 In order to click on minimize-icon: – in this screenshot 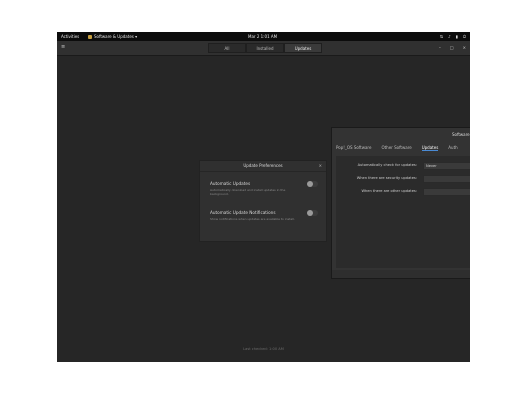, I will do `click(440, 47)`.